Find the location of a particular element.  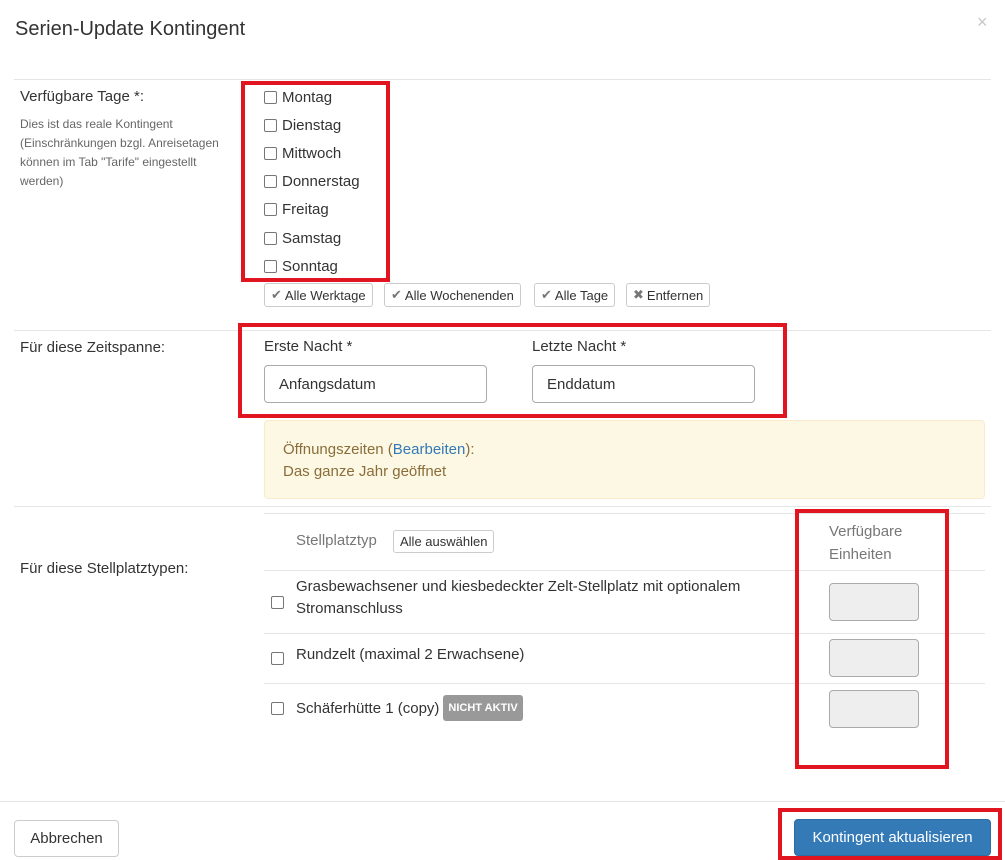

days-label: Verfügbare Tage *: is located at coordinates (82, 96).